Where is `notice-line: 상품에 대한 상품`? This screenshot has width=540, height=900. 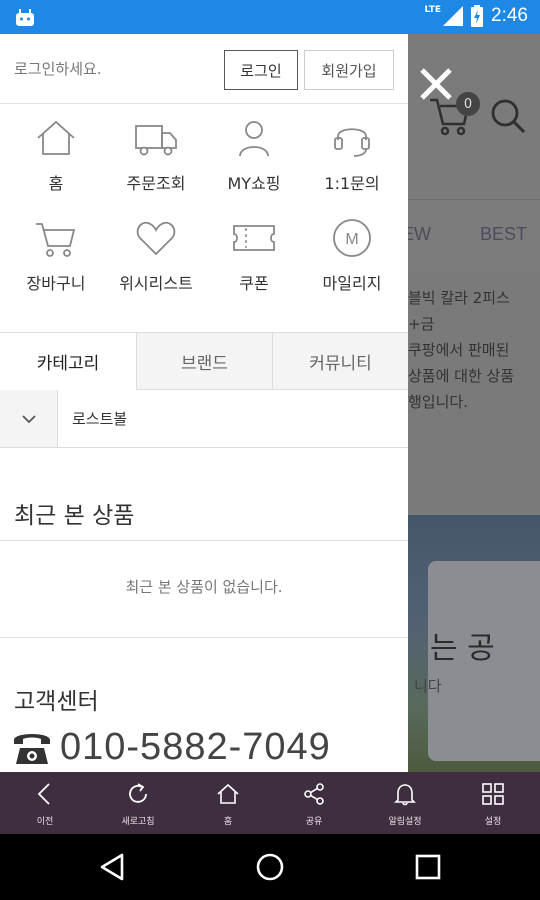
notice-line: 상품에 대한 상품 is located at coordinates (461, 376).